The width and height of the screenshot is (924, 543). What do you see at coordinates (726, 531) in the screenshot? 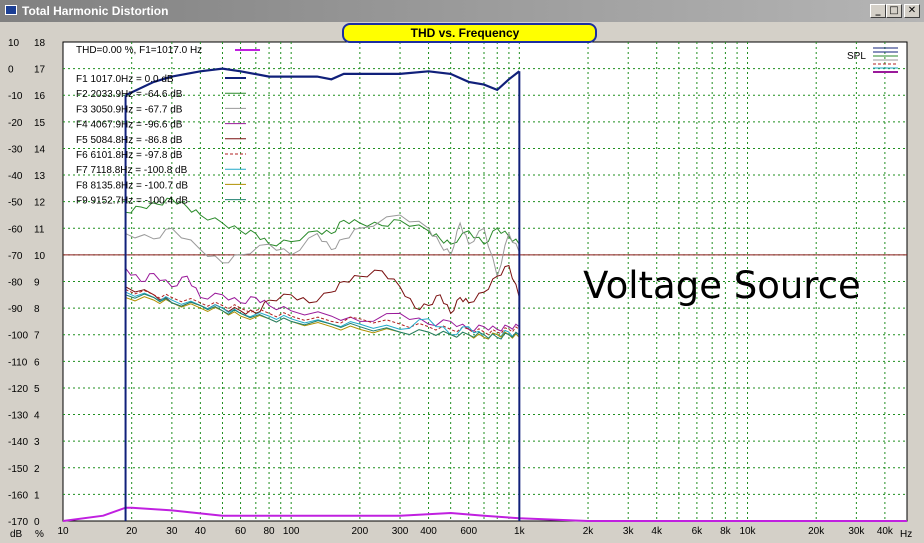
I see `x-tick-label: 8k` at bounding box center [726, 531].